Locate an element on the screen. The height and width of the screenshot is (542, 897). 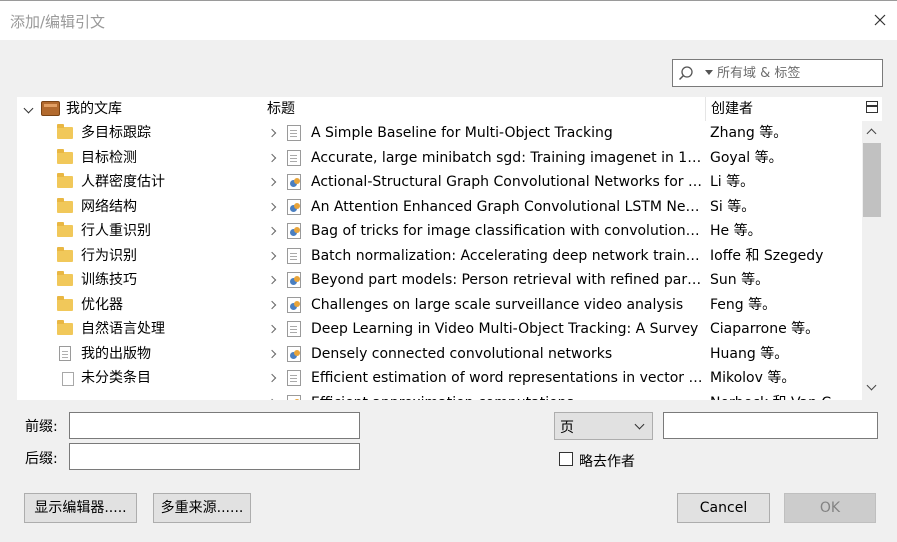
row-creator: Li 等。 is located at coordinates (732, 182).